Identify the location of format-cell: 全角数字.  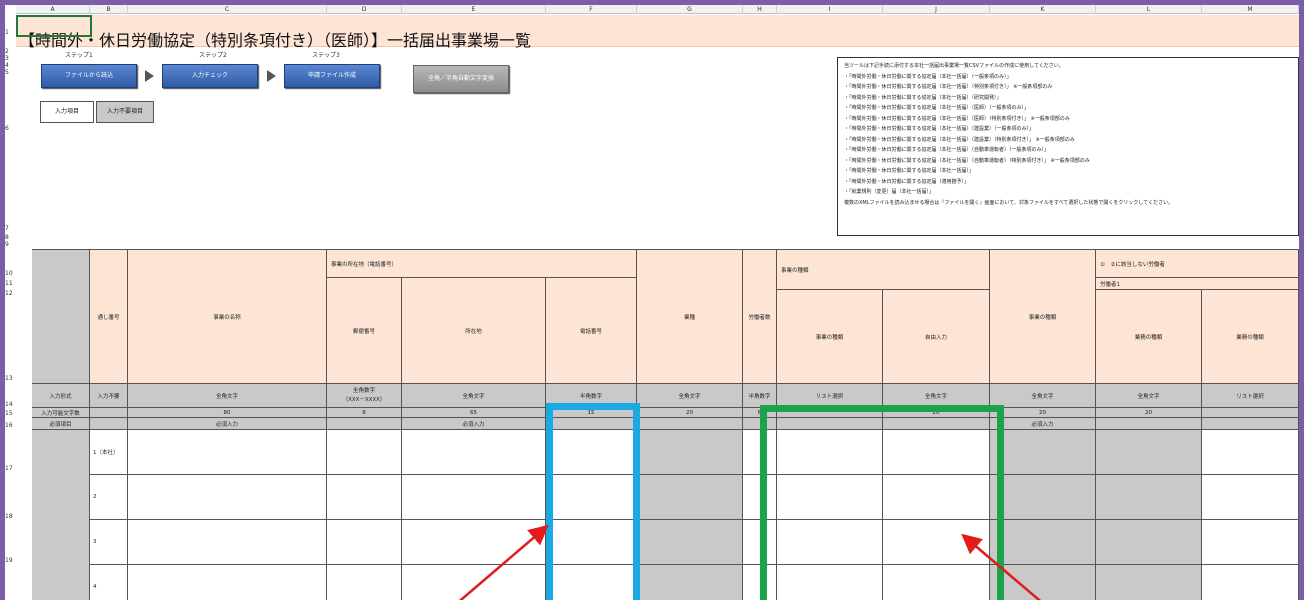
(363, 390).